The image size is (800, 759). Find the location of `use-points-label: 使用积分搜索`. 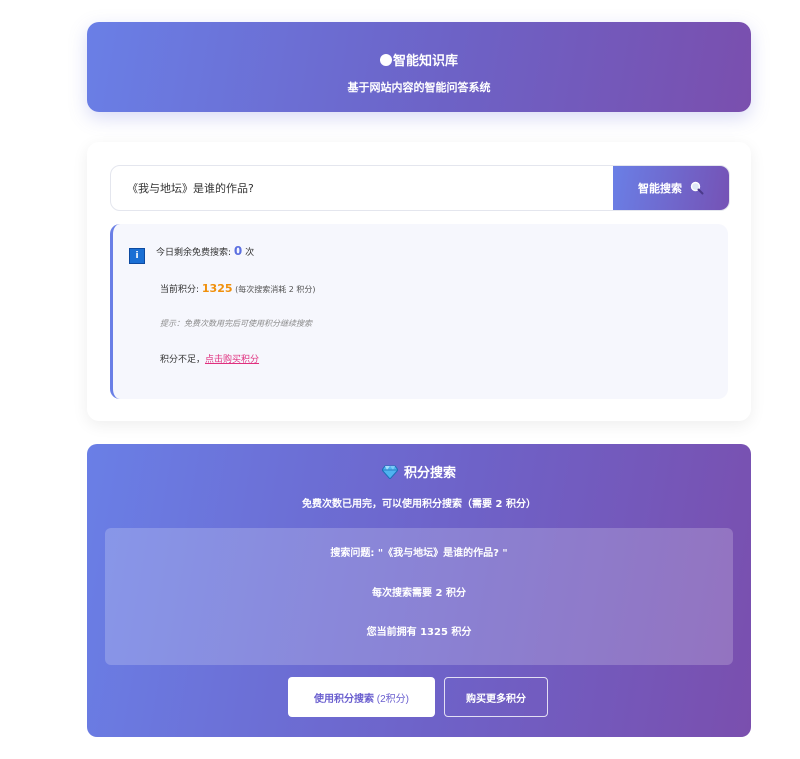

use-points-label: 使用积分搜索 is located at coordinates (344, 699).